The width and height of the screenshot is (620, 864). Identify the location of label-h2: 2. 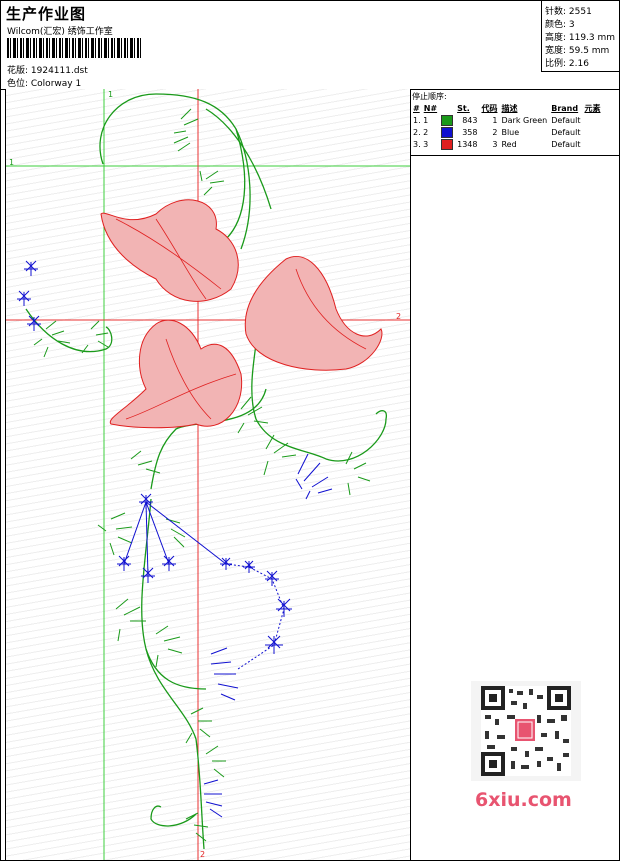
(398, 316).